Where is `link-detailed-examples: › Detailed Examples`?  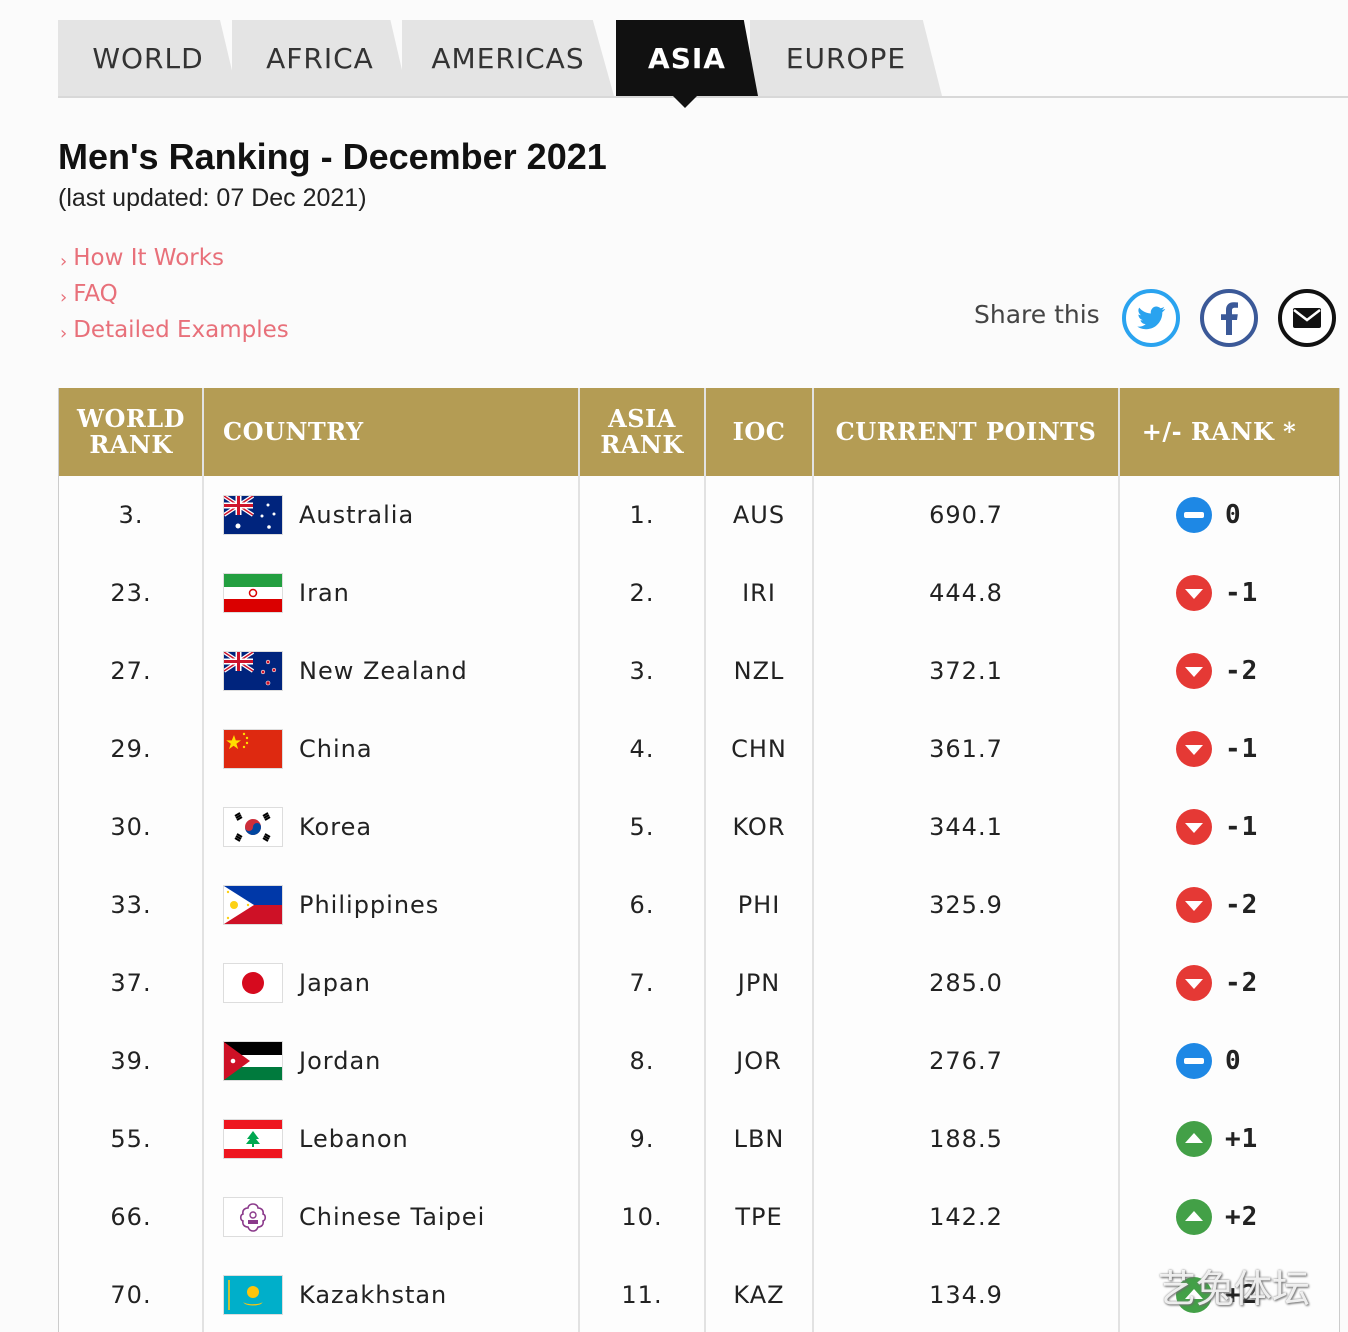 link-detailed-examples: › Detailed Examples is located at coordinates (174, 330).